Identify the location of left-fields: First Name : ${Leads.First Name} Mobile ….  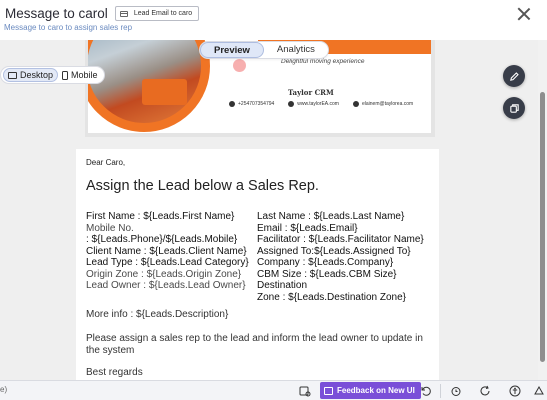
(171, 251).